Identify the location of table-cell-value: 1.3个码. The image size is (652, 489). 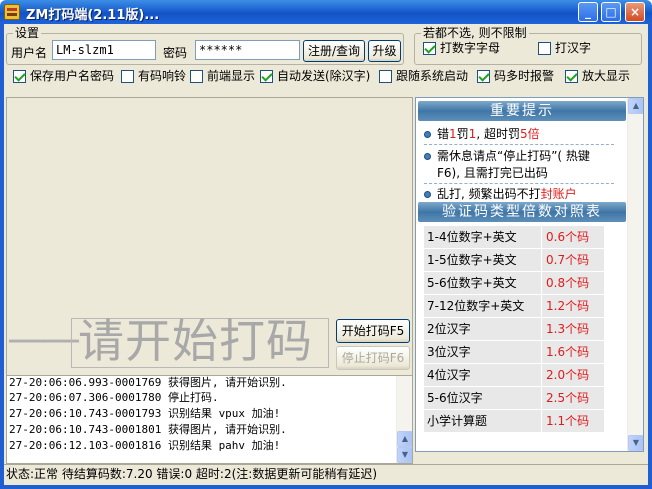
(573, 329).